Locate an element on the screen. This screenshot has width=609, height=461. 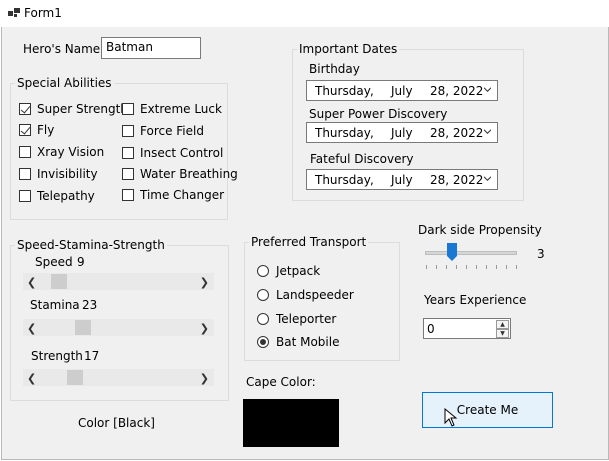
hero-name-value: Batman is located at coordinates (129, 47).